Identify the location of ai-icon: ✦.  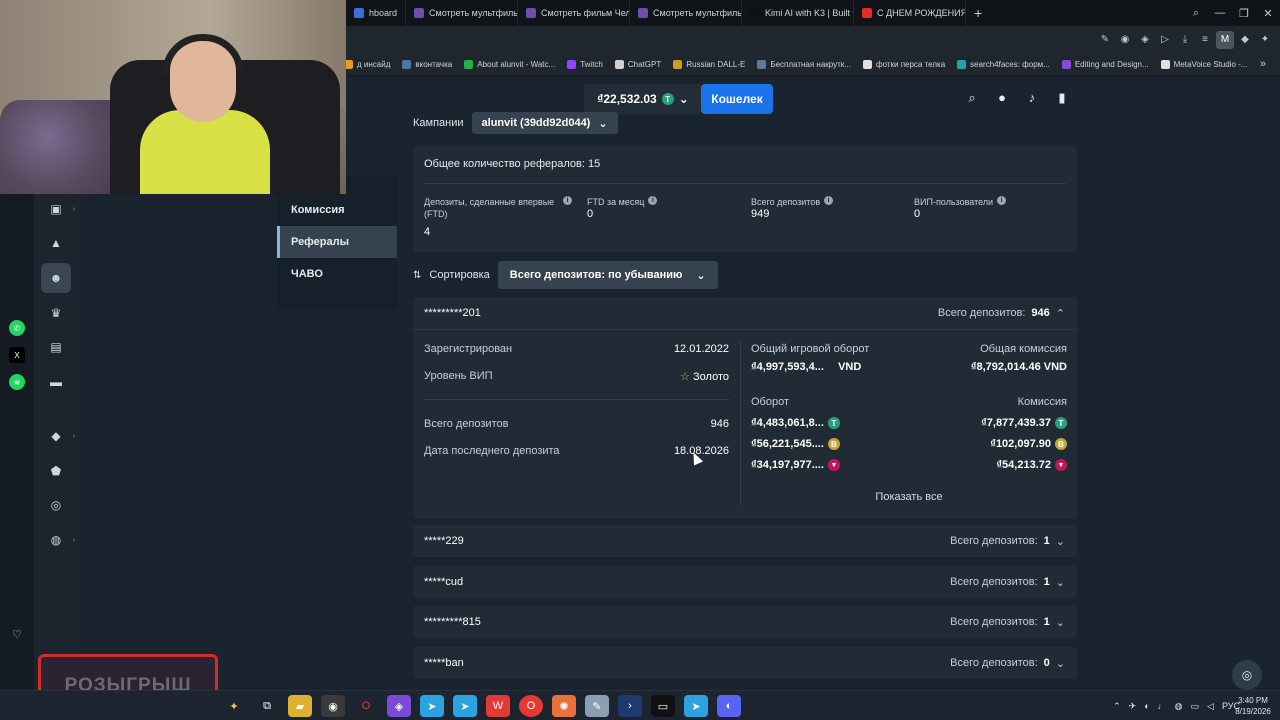
(1265, 40).